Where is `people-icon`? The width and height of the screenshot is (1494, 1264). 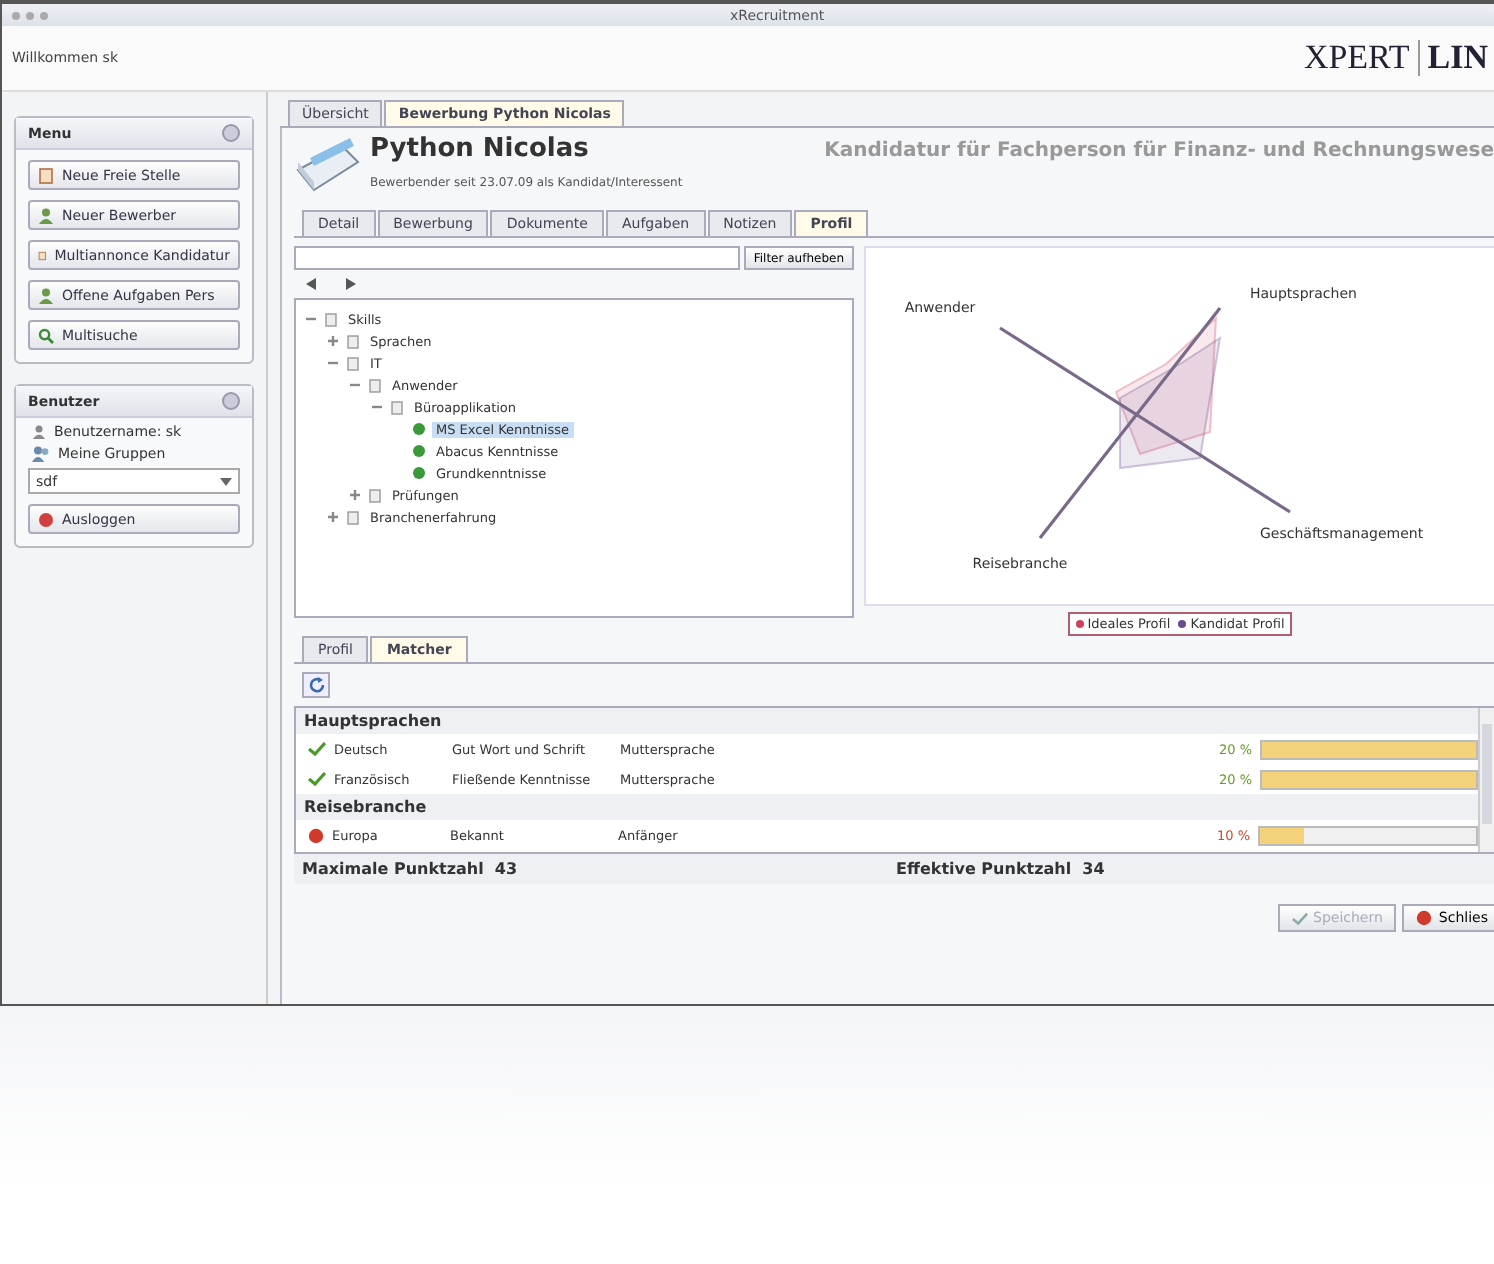
people-icon is located at coordinates (41, 454).